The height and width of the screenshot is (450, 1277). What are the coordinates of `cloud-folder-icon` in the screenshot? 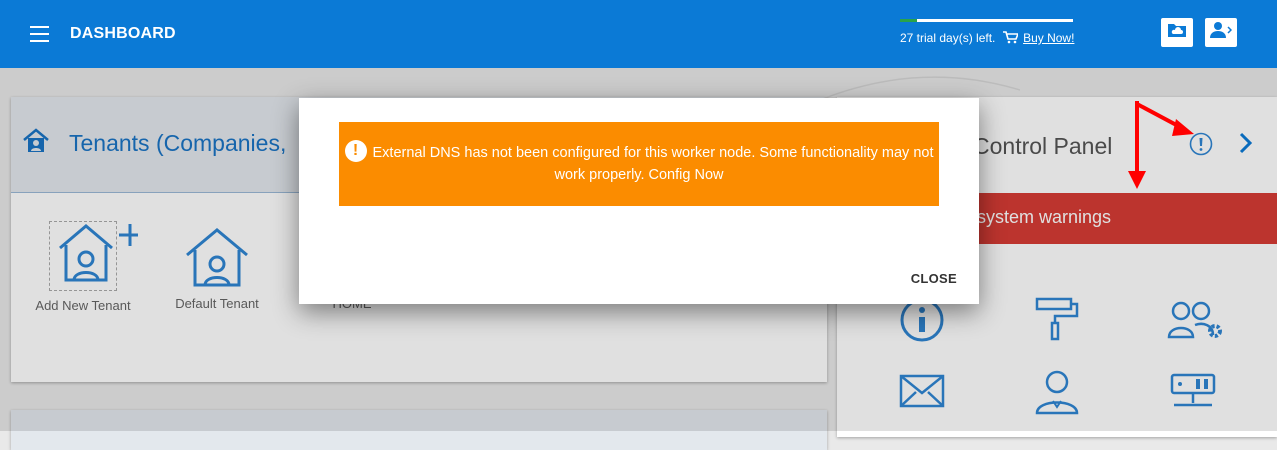 It's located at (1177, 32).